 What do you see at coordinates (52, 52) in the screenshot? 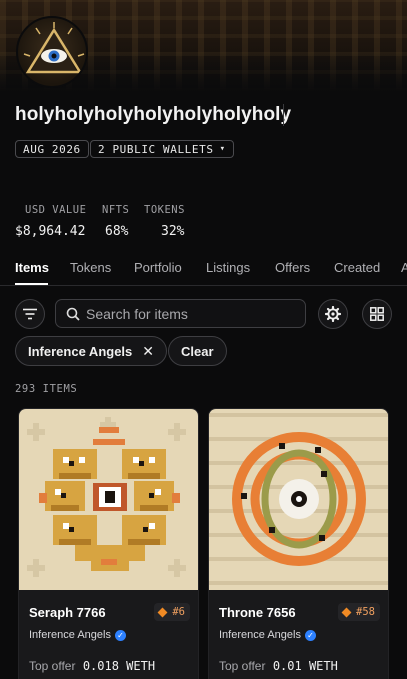
I see `avatar` at bounding box center [52, 52].